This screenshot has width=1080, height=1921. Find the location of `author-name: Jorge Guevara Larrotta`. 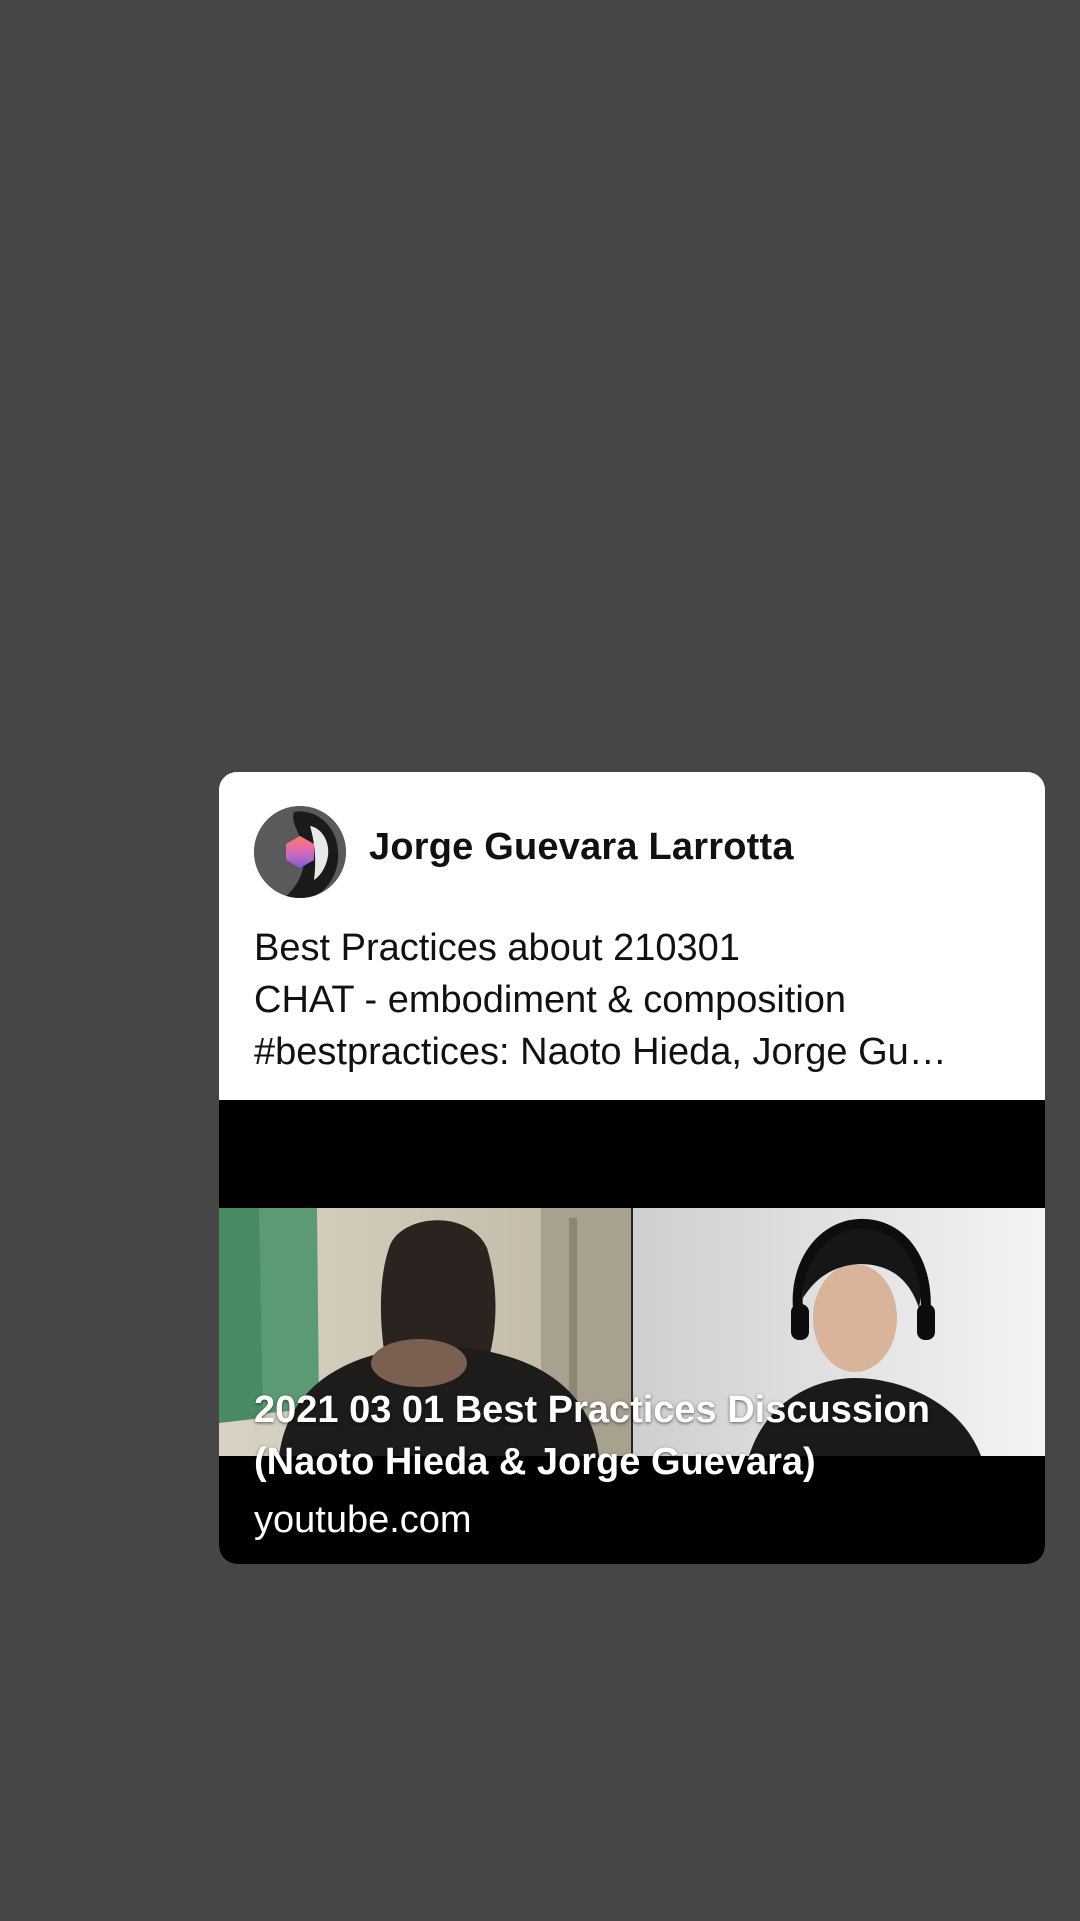

author-name: Jorge Guevara Larrotta is located at coordinates (581, 847).